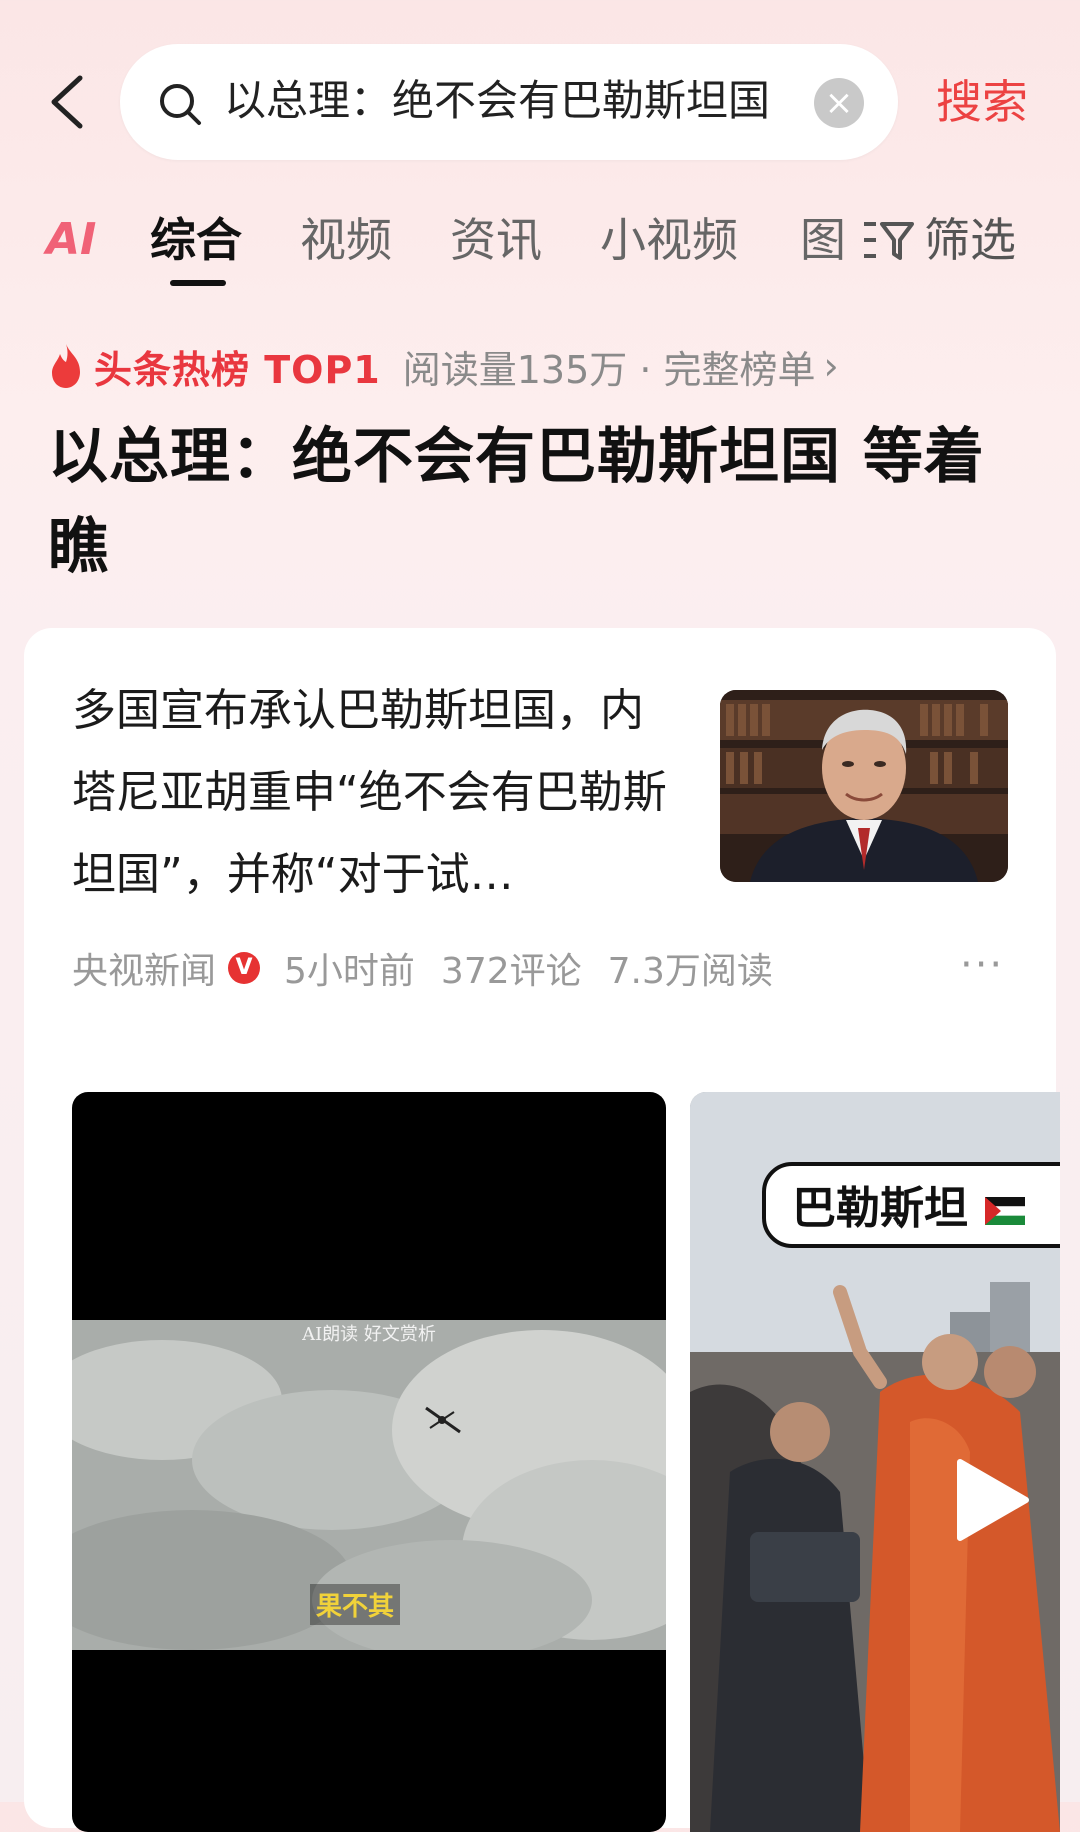 The width and height of the screenshot is (1080, 1832). Describe the element at coordinates (889, 241) in the screenshot. I see `filter-icon` at that location.